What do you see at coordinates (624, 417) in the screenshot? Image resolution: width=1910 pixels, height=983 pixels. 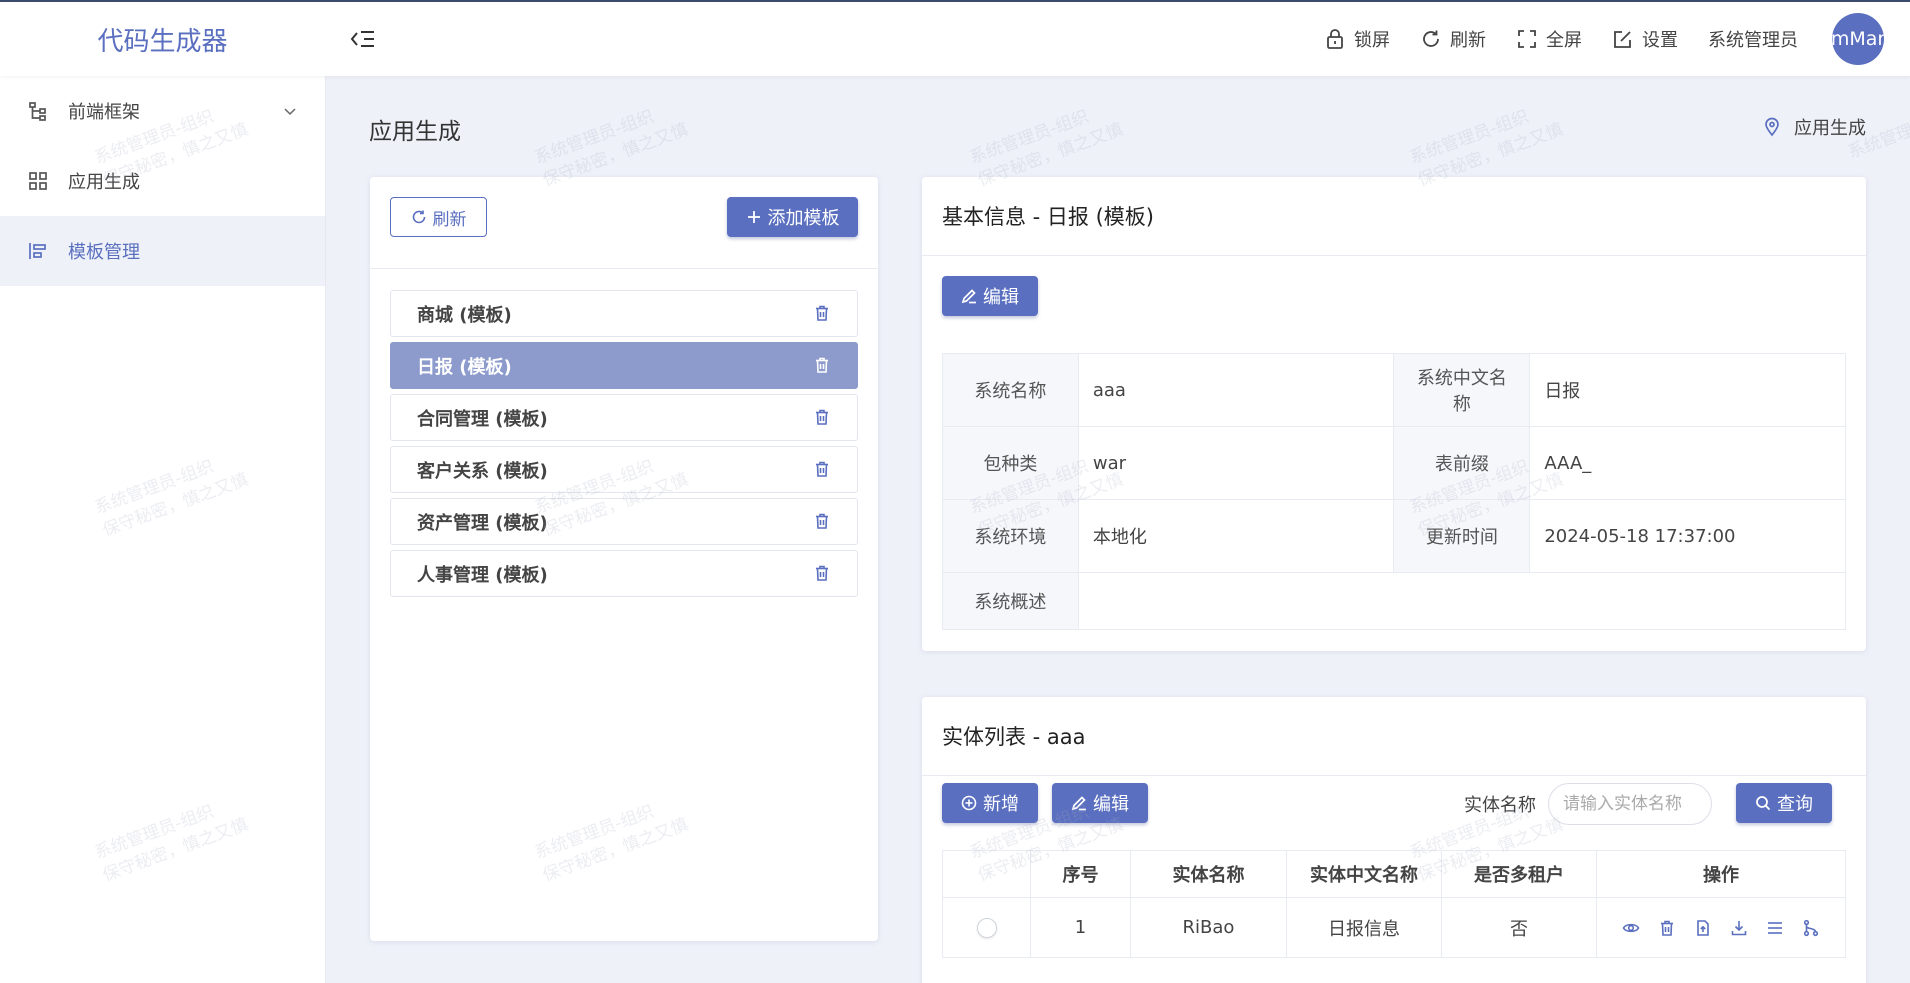 I see `template-item: 合同管理 (模板)` at bounding box center [624, 417].